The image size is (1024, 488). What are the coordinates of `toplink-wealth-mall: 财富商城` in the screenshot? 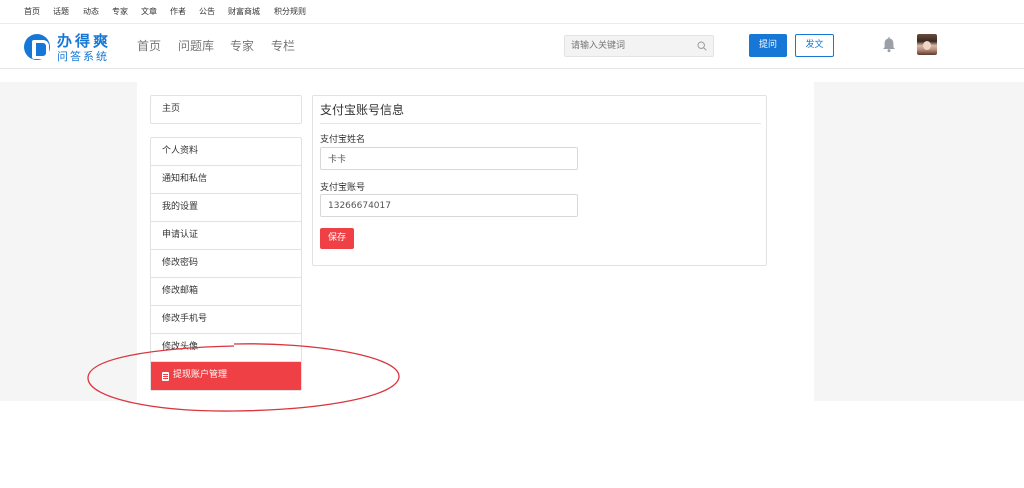 It's located at (244, 12).